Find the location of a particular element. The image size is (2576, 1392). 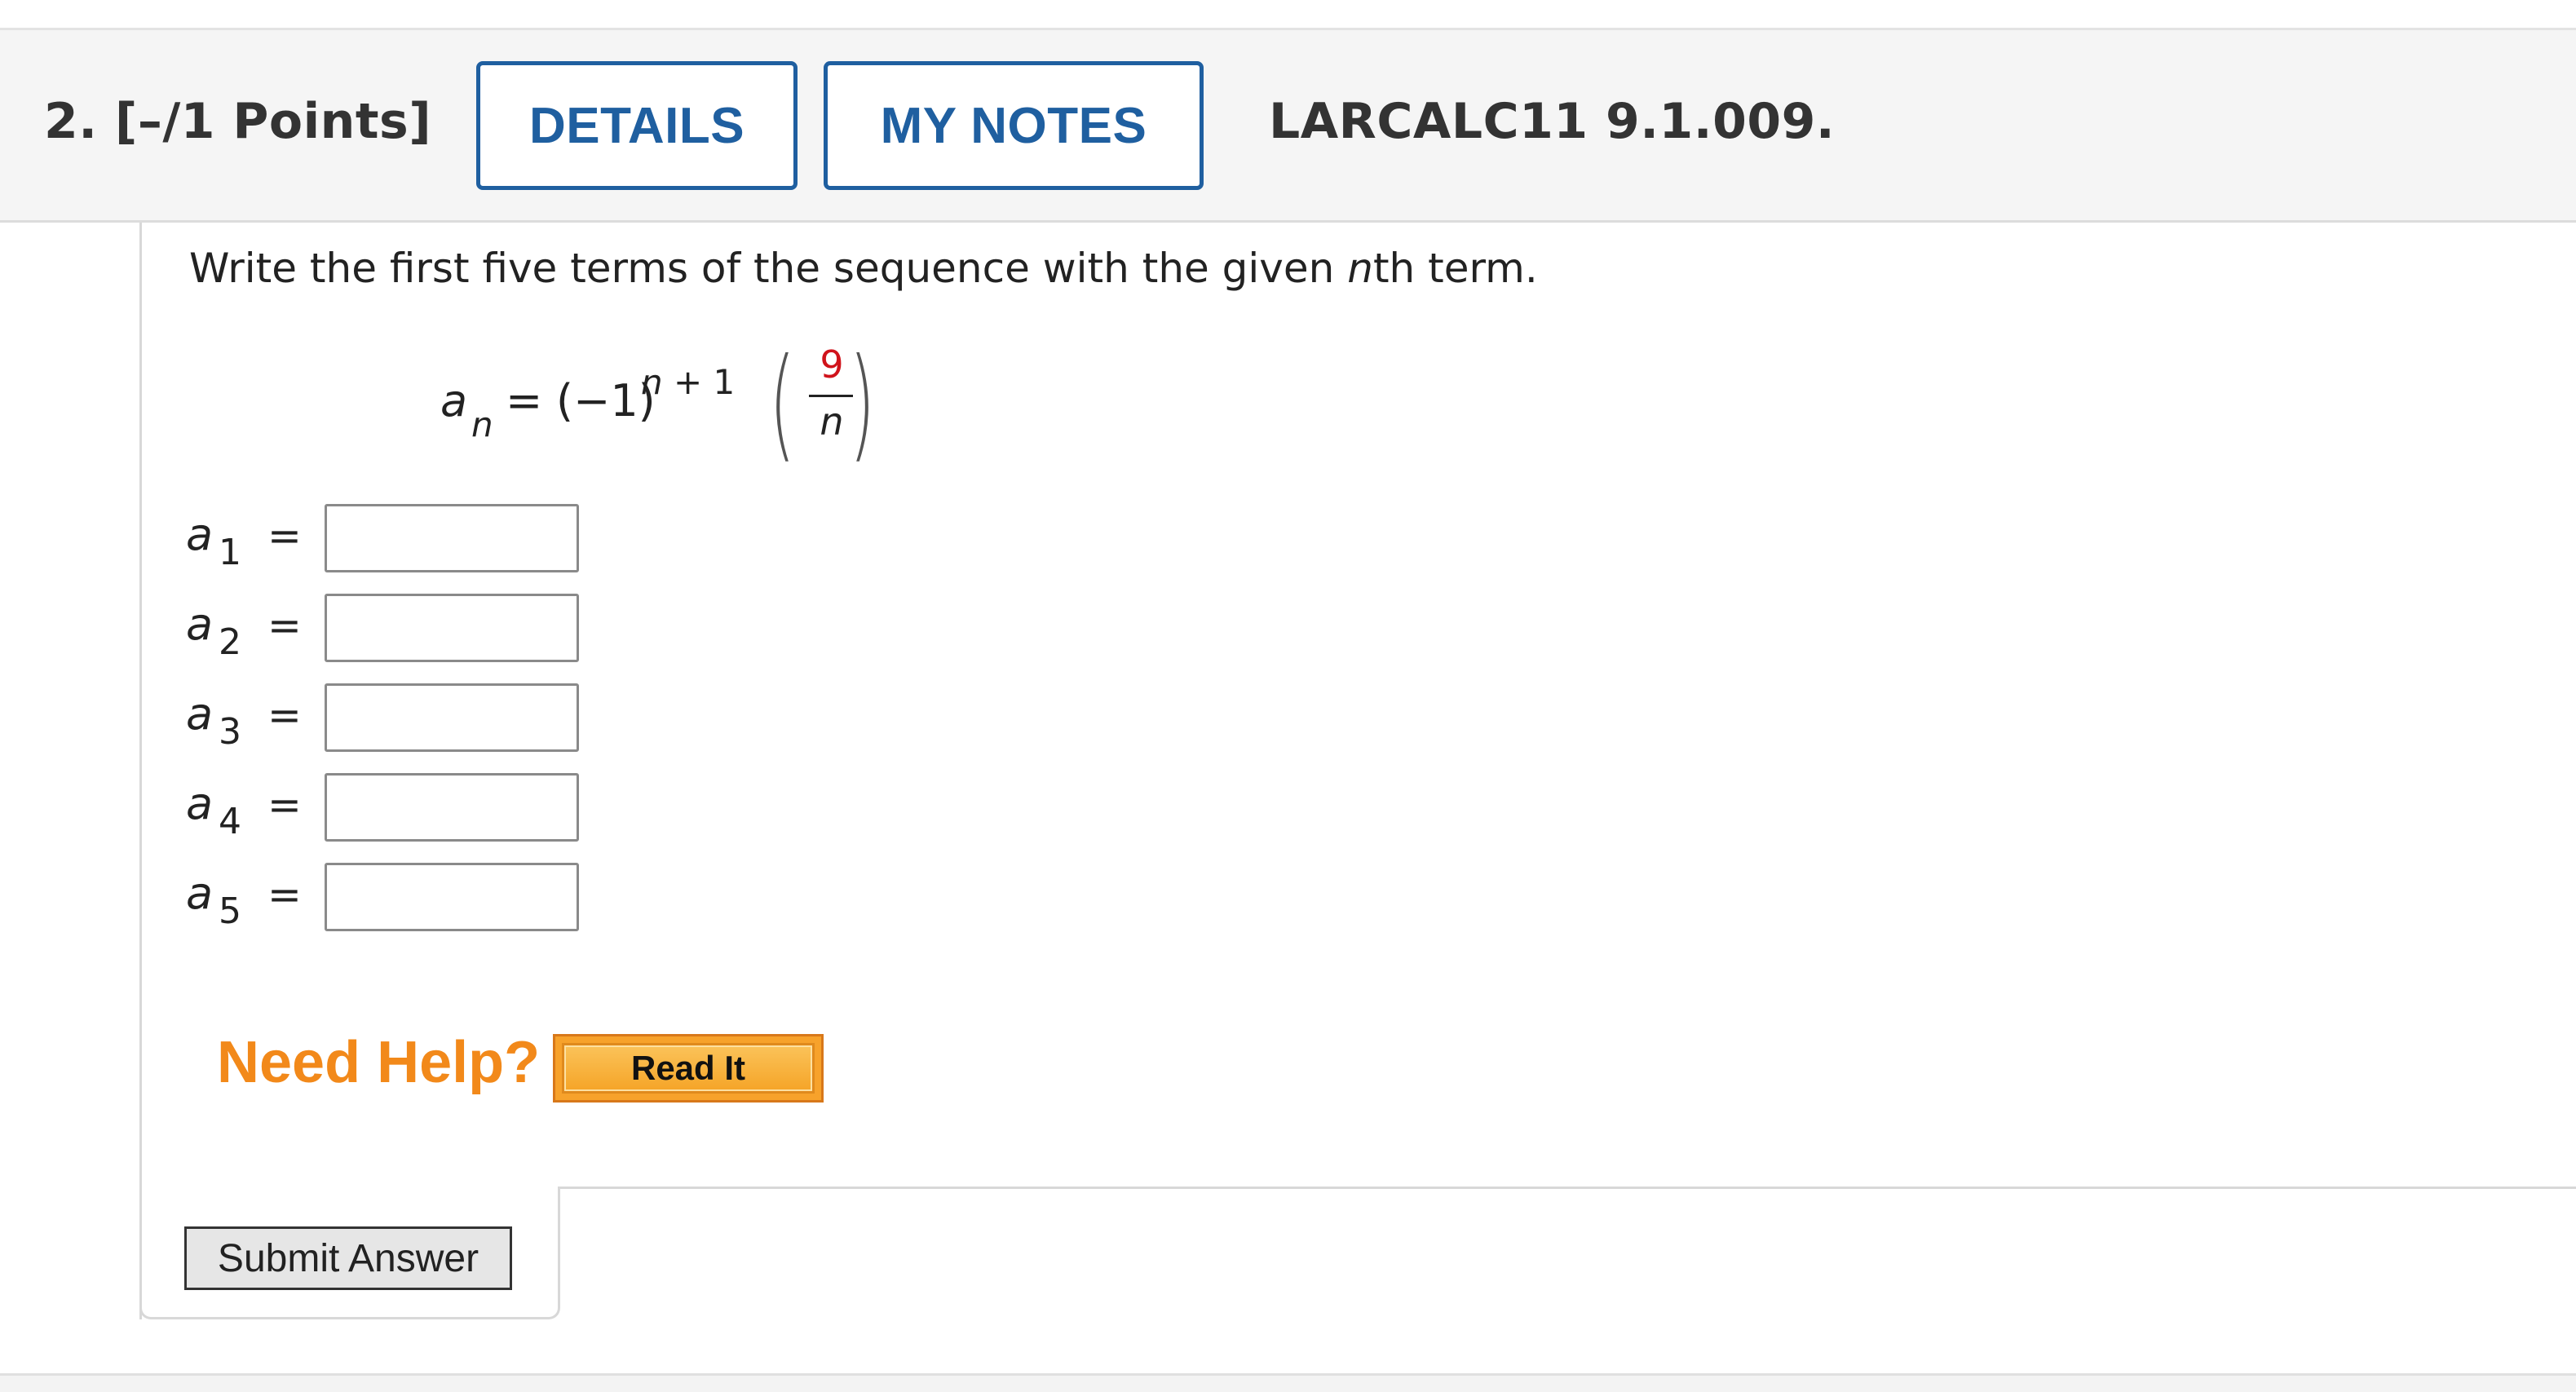

question-code: LARCALC11 9.1.009. is located at coordinates (1552, 121).